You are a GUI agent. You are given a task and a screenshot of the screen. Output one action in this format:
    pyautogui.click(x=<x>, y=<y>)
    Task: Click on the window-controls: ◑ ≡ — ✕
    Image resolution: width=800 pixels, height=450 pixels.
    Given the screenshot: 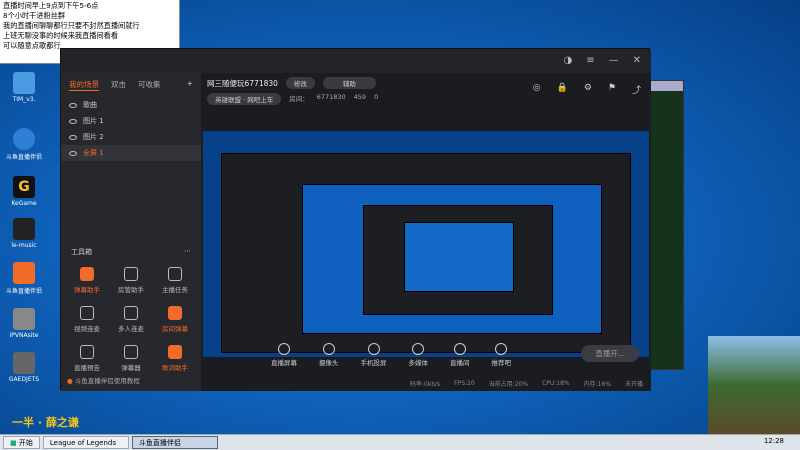 What is the action you would take?
    pyautogui.click(x=602, y=60)
    